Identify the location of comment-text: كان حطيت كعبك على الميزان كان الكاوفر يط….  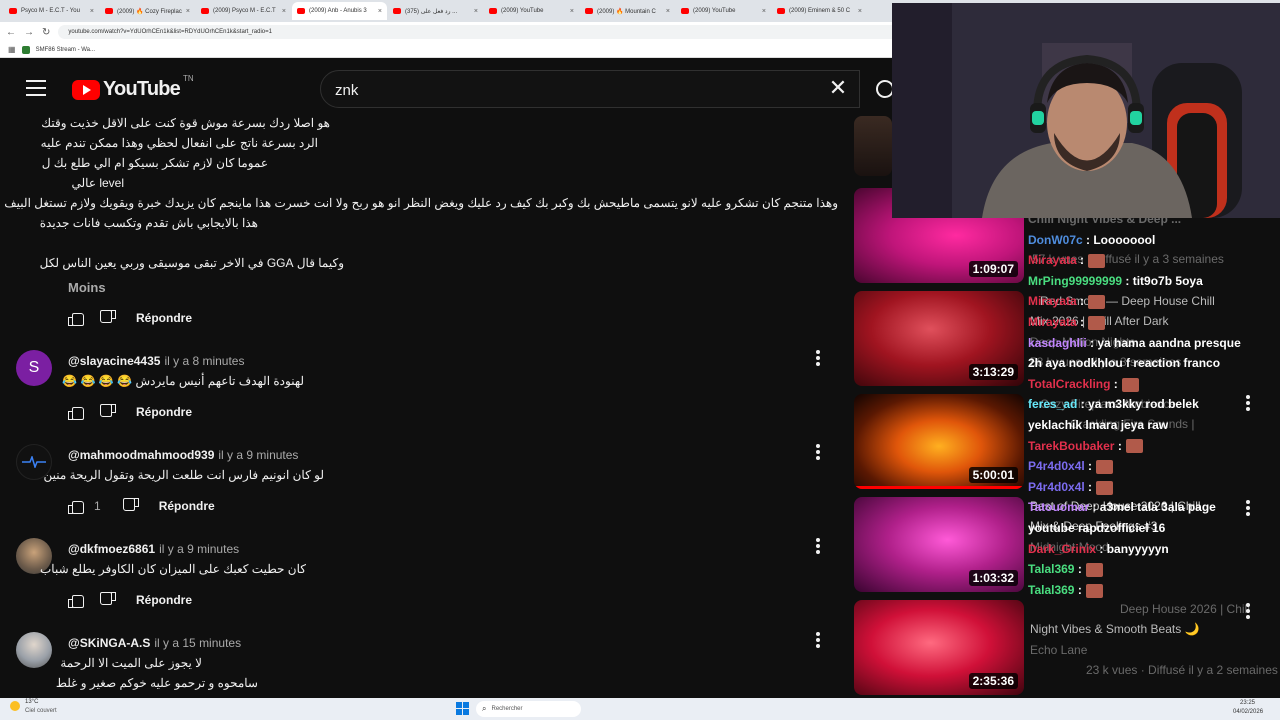
(173, 569).